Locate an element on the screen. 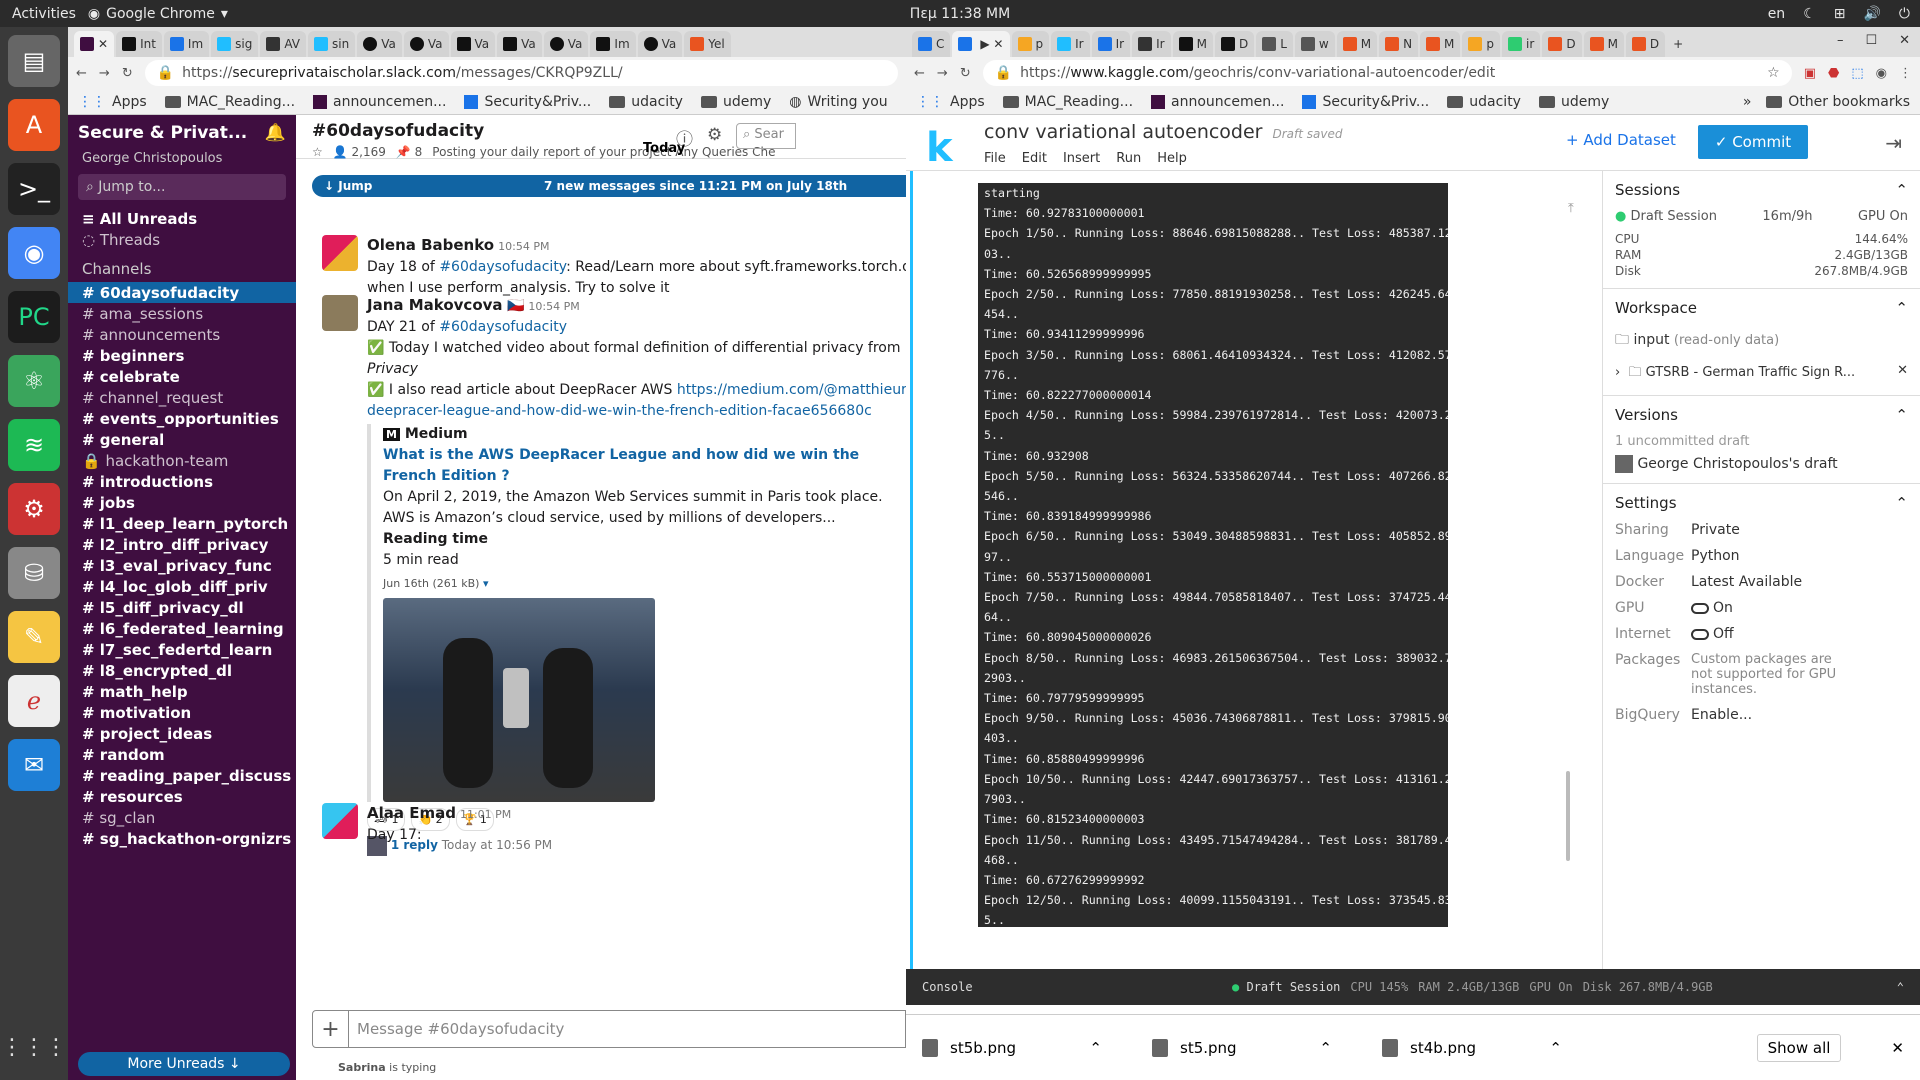 The height and width of the screenshot is (1080, 1920). channel-item: # introductions is located at coordinates (182, 481).